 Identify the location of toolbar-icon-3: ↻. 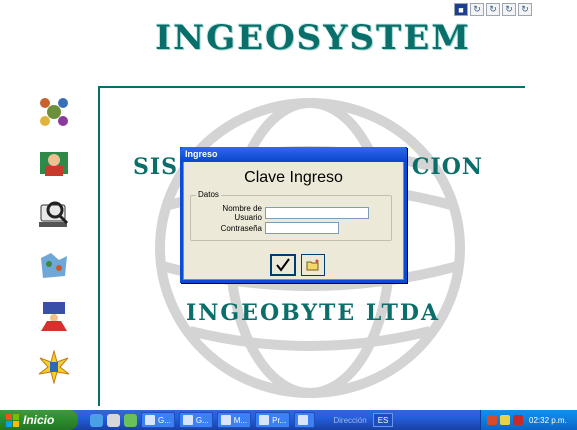
(493, 9).